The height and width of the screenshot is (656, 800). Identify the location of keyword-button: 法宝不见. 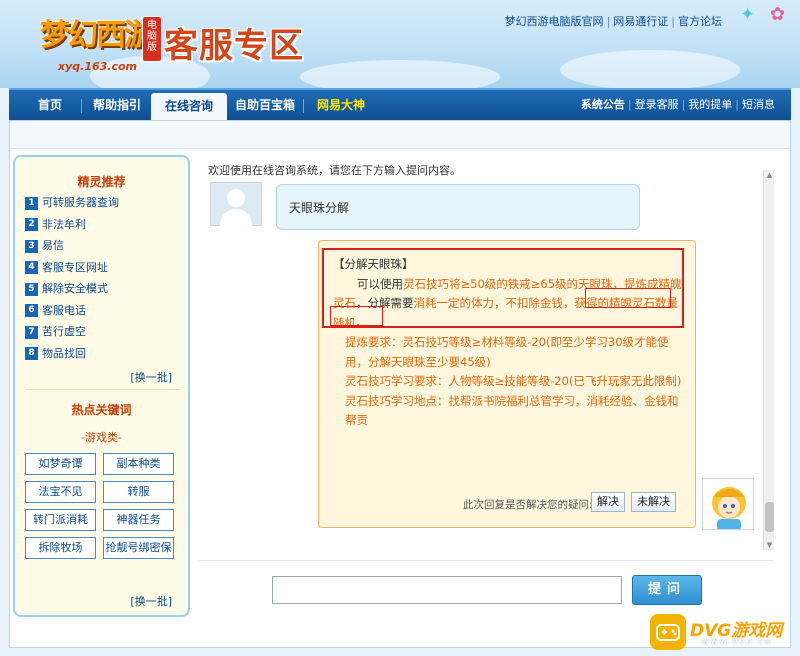
(60, 492).